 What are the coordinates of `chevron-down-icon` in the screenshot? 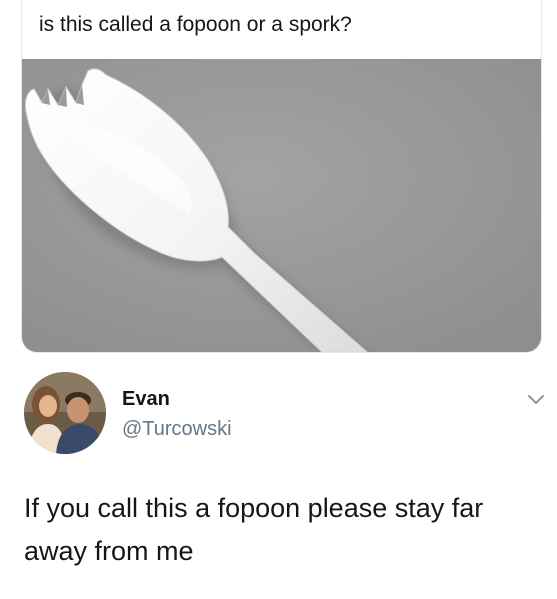 It's located at (536, 400).